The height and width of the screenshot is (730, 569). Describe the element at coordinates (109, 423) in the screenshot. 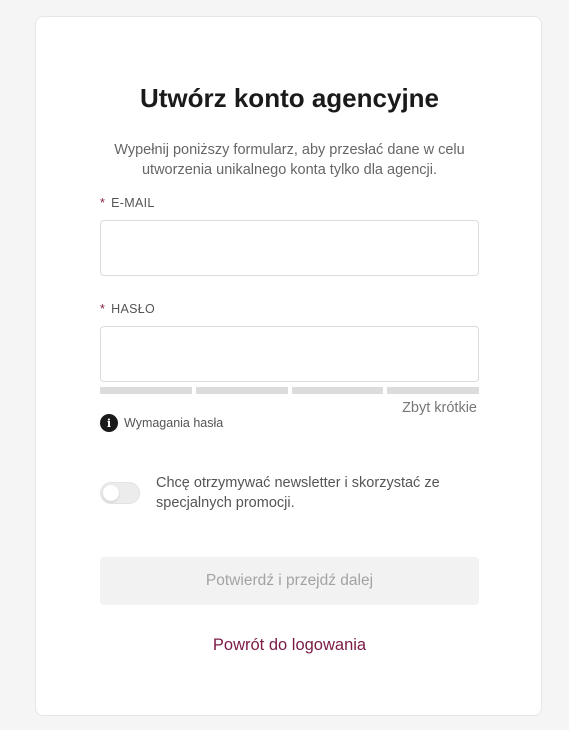

I see `info-icon: i` at that location.